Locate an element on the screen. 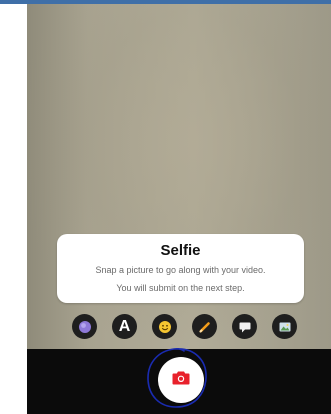 This screenshot has height=414, width=331. text-tool-button: A is located at coordinates (124, 326).